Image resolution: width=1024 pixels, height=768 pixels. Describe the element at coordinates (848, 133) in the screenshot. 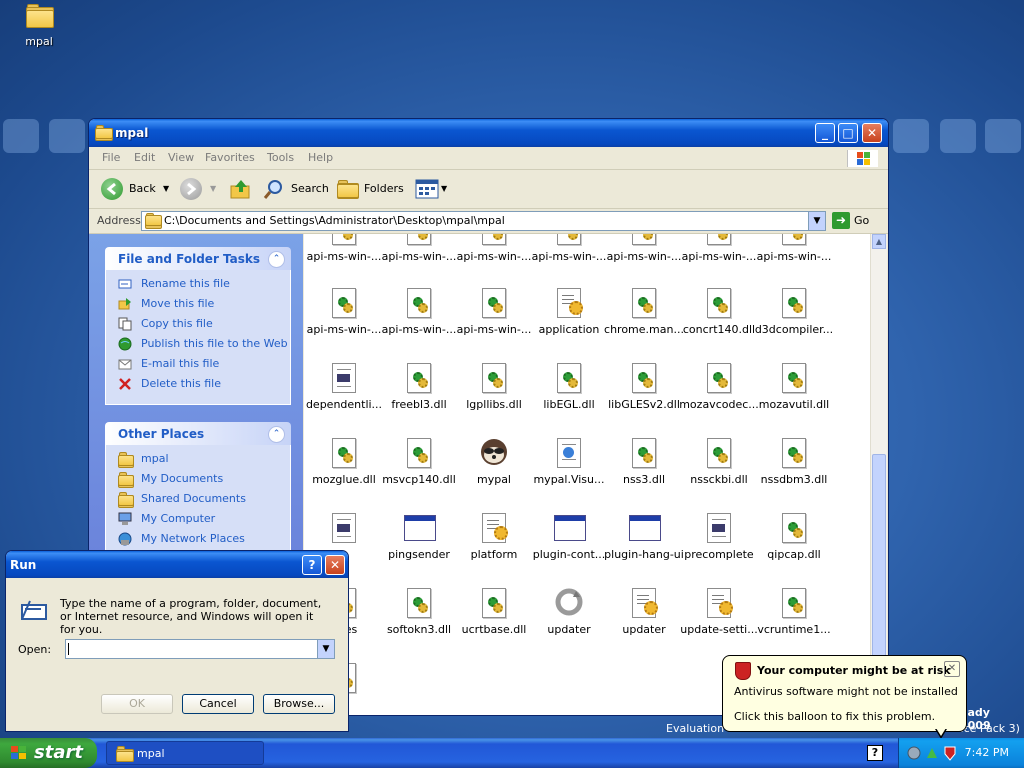

I see `maximize-button: □` at that location.